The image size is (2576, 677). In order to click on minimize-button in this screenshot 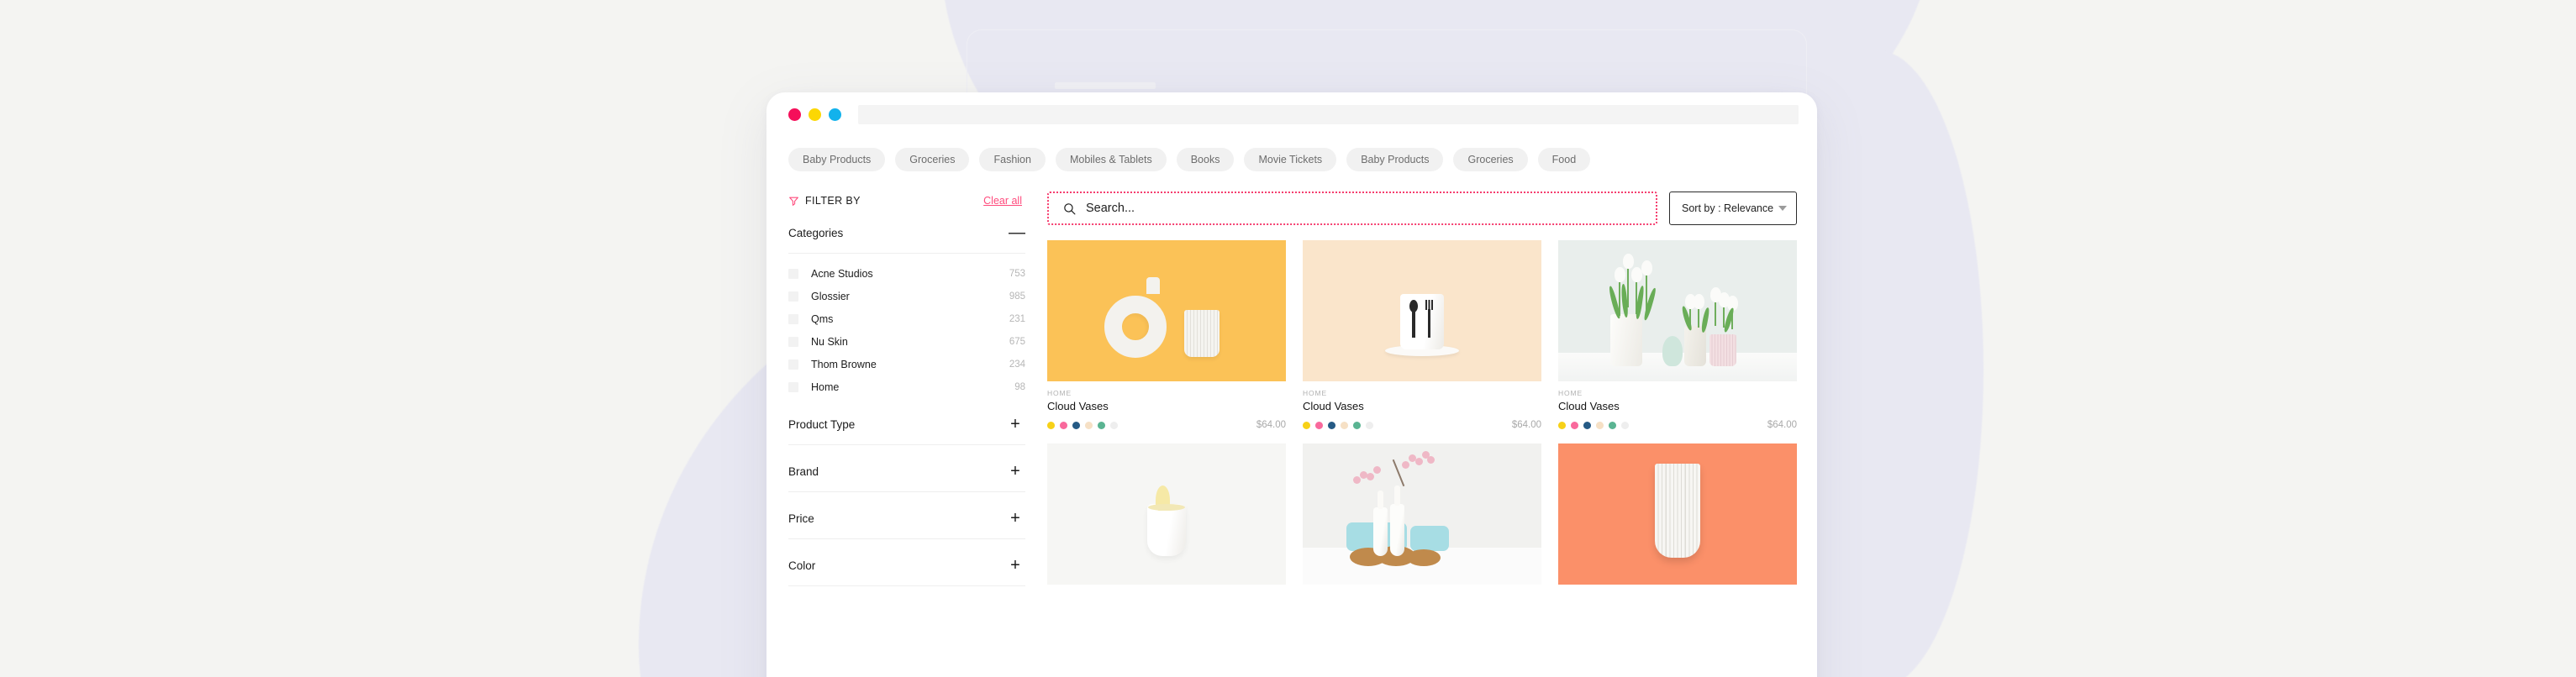, I will do `click(815, 114)`.